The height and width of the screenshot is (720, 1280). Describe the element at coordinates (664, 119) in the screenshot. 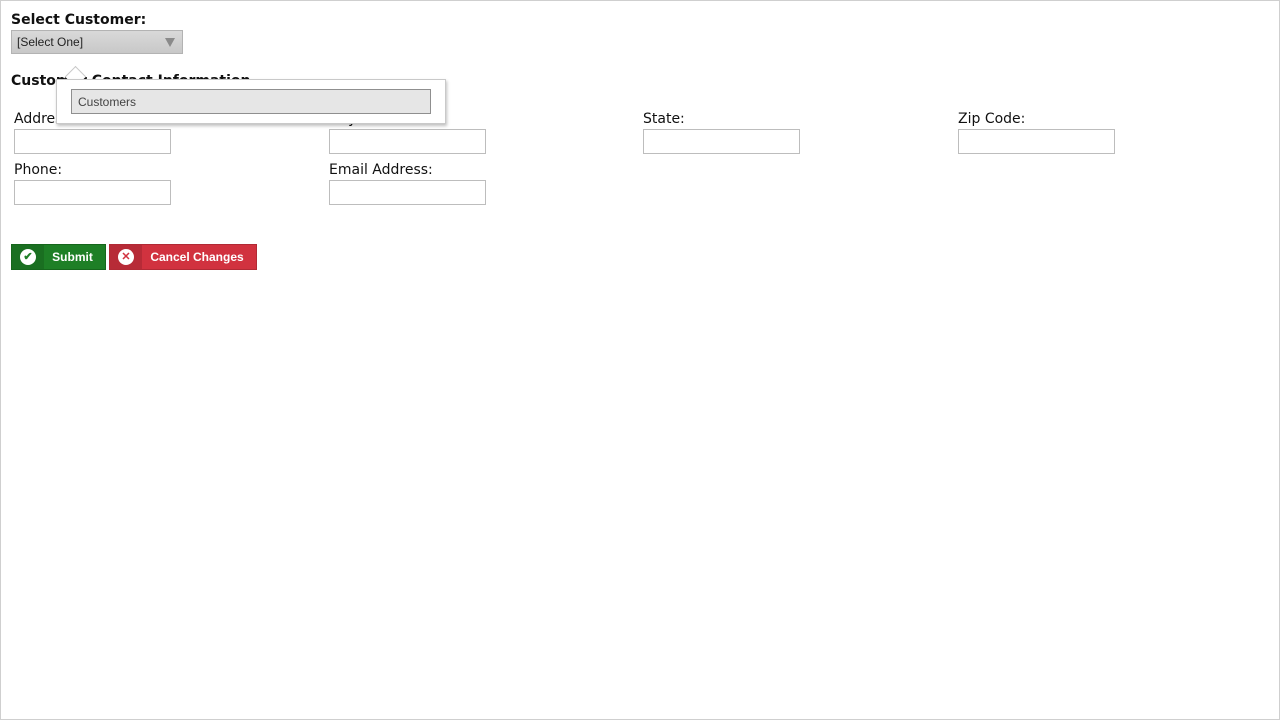

I see `state-label: State:` at that location.